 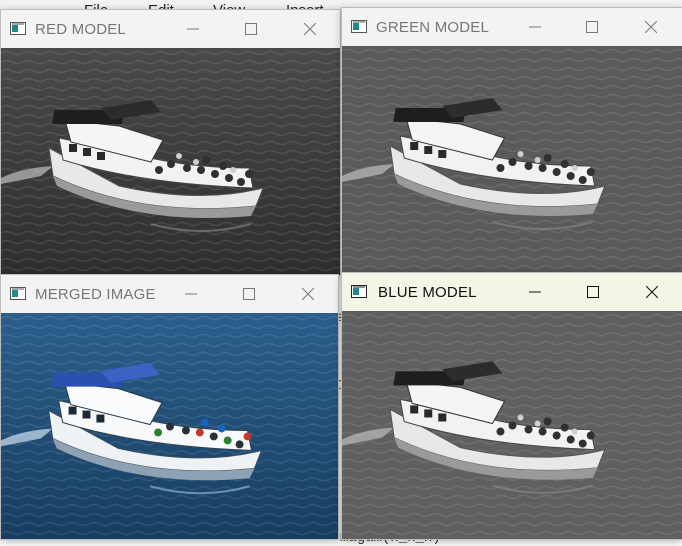 What do you see at coordinates (80, 29) in the screenshot?
I see `window-title: RED MODEL` at bounding box center [80, 29].